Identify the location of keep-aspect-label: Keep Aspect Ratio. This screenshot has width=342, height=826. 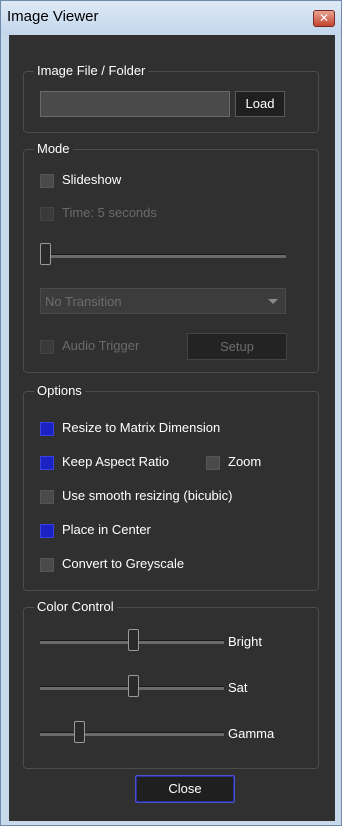
(115, 461).